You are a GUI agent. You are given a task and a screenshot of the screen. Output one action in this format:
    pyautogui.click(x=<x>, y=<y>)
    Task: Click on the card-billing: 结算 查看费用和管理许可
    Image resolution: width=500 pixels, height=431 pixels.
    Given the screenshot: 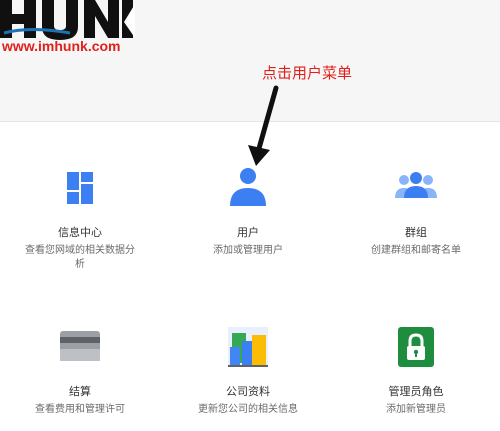 What is the action you would take?
    pyautogui.click(x=80, y=372)
    